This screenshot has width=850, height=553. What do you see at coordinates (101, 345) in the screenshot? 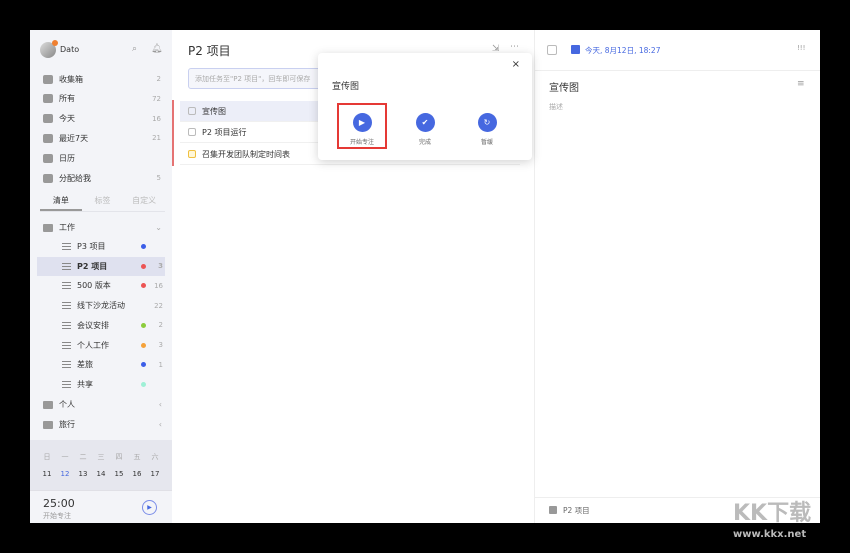
I see `list-item: 个人工作 3` at bounding box center [101, 345].